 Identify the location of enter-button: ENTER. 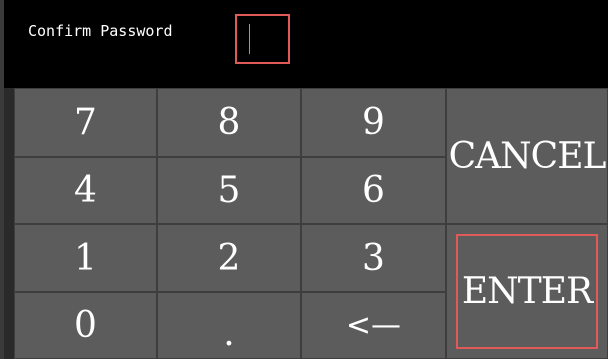
(527, 291).